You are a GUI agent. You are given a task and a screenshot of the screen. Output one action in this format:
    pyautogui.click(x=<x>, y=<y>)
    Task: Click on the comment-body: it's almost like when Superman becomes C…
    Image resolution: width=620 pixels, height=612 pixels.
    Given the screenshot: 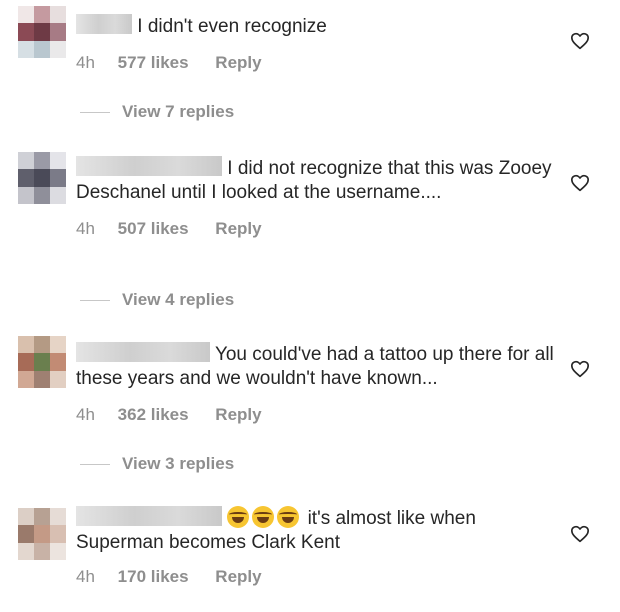 What is the action you would take?
    pyautogui.click(x=316, y=546)
    